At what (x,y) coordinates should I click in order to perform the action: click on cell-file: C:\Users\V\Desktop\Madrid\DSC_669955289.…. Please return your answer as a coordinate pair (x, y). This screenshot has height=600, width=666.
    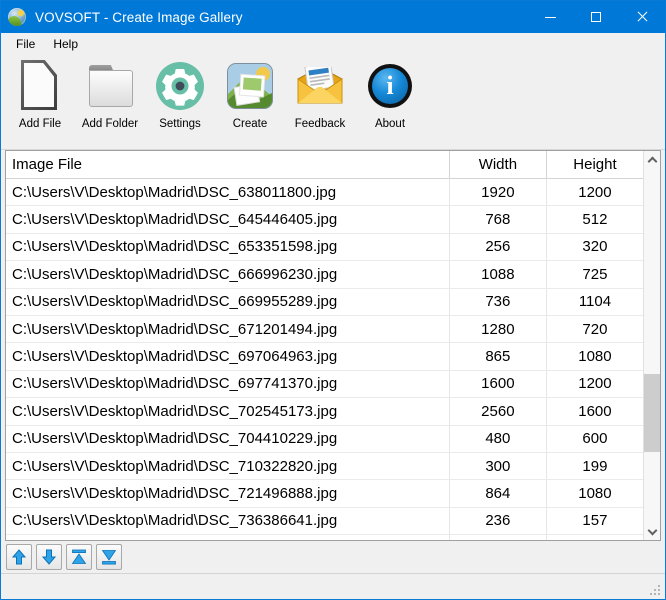
    Looking at the image, I should click on (175, 302).